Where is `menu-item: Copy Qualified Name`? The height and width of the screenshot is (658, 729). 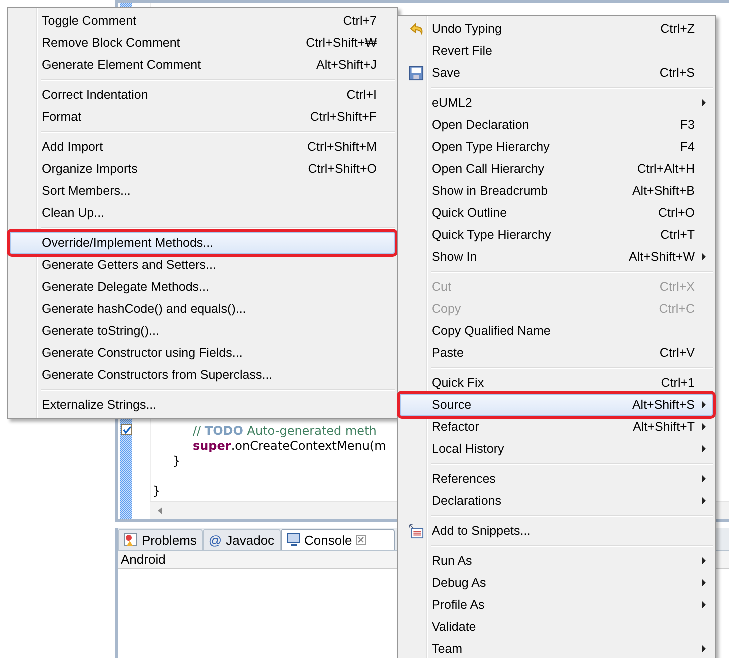
menu-item: Copy Qualified Name is located at coordinates (556, 331).